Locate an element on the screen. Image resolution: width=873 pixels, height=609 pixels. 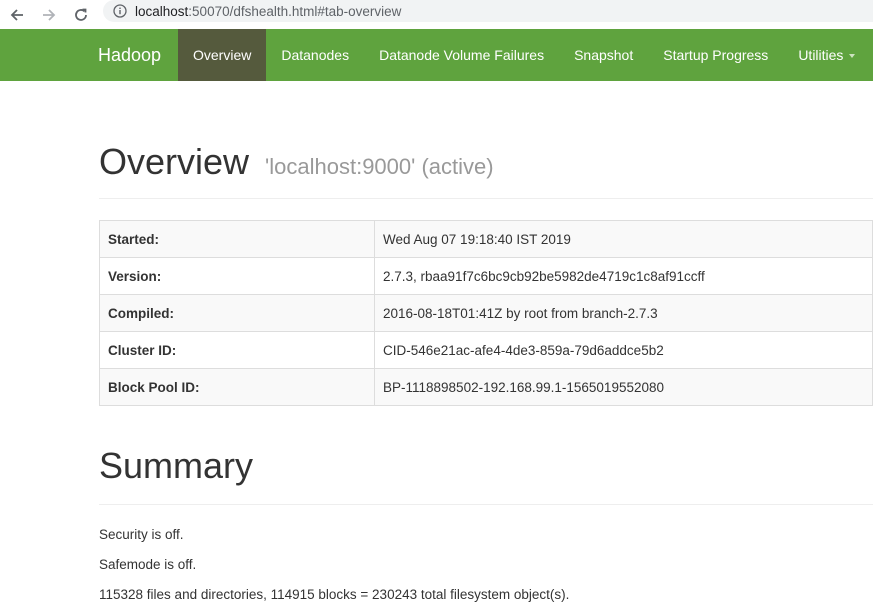
tab-datanodes: Datanodes is located at coordinates (315, 55).